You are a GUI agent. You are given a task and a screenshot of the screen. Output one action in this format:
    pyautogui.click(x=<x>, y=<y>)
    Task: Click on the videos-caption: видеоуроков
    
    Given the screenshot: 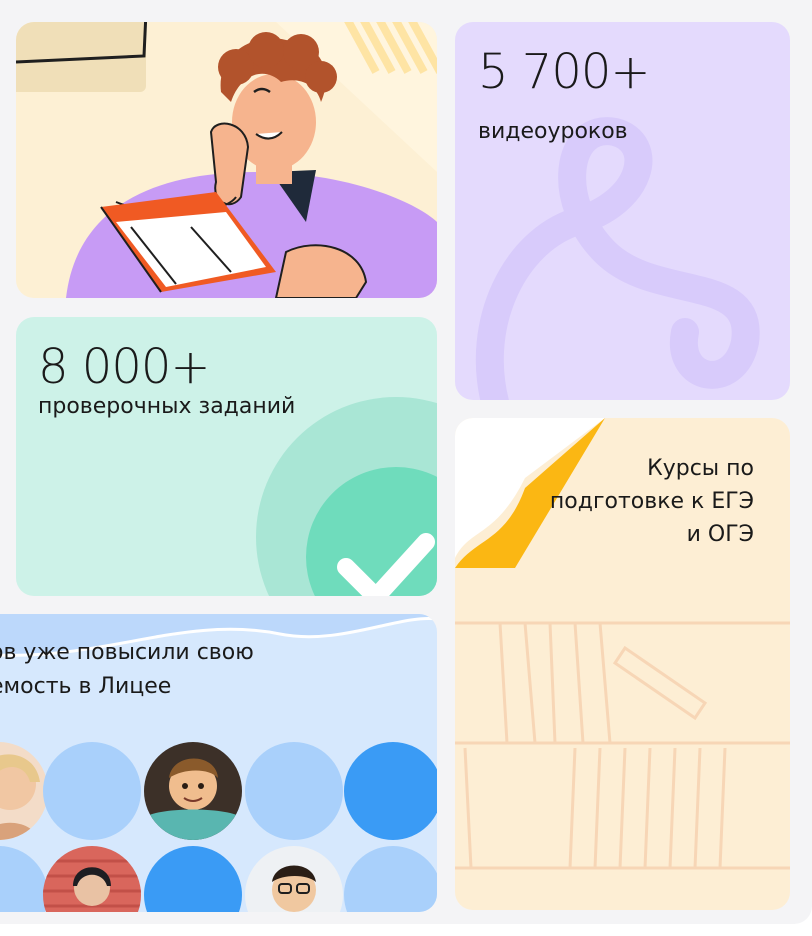 What is the action you would take?
    pyautogui.click(x=553, y=131)
    